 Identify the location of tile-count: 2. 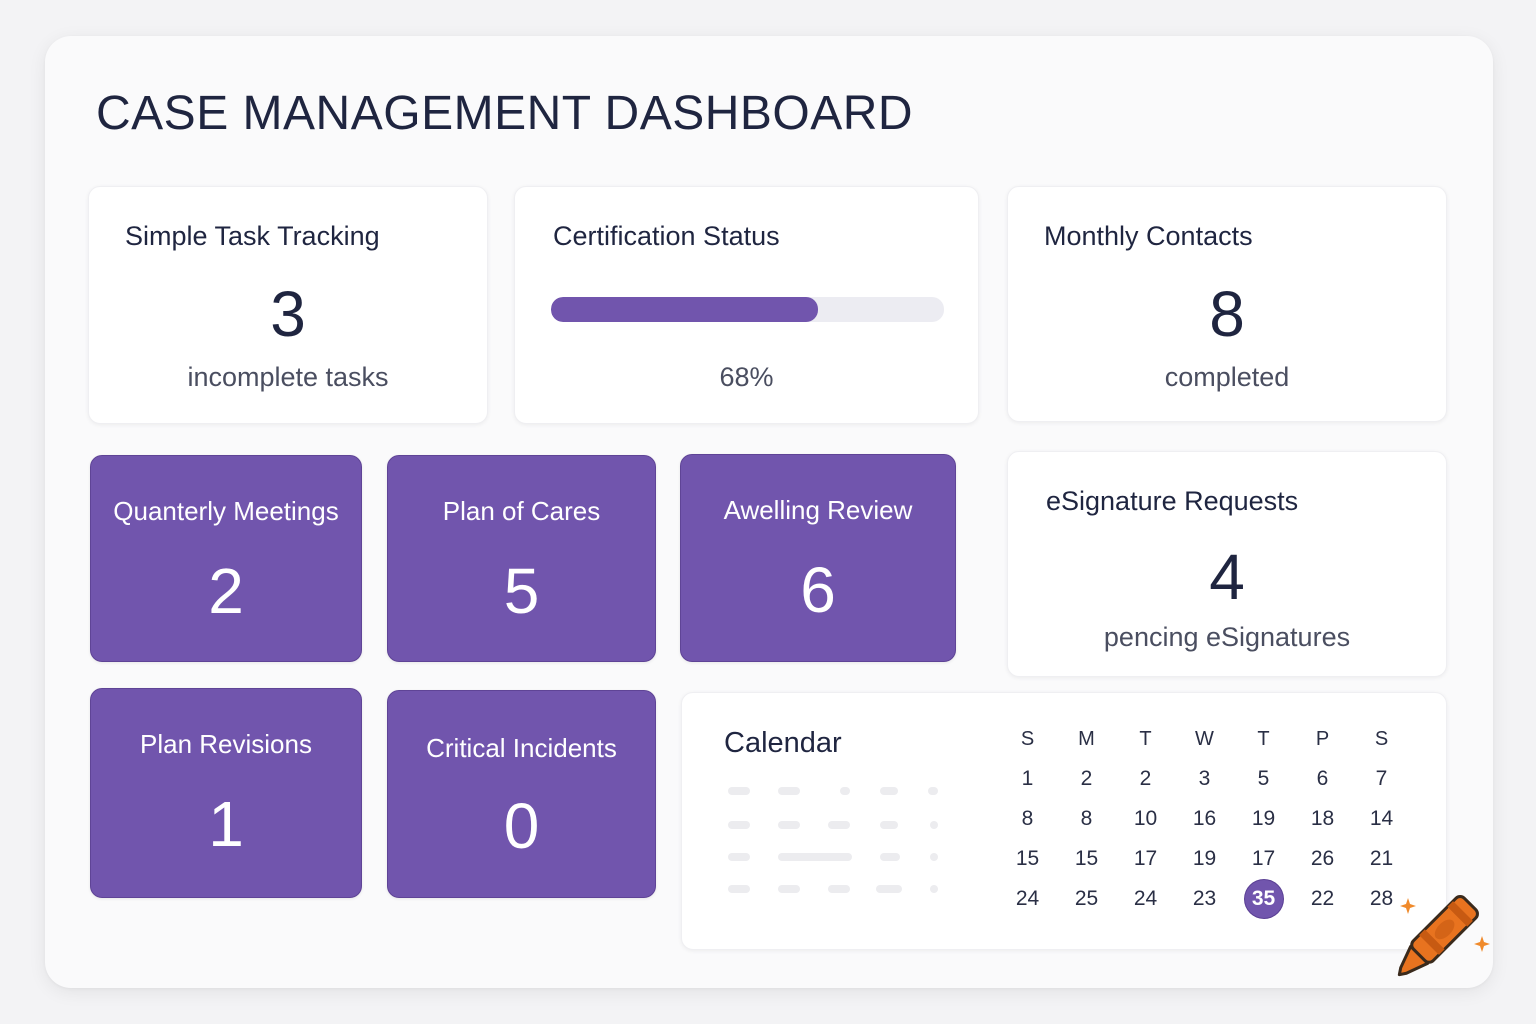
(226, 591).